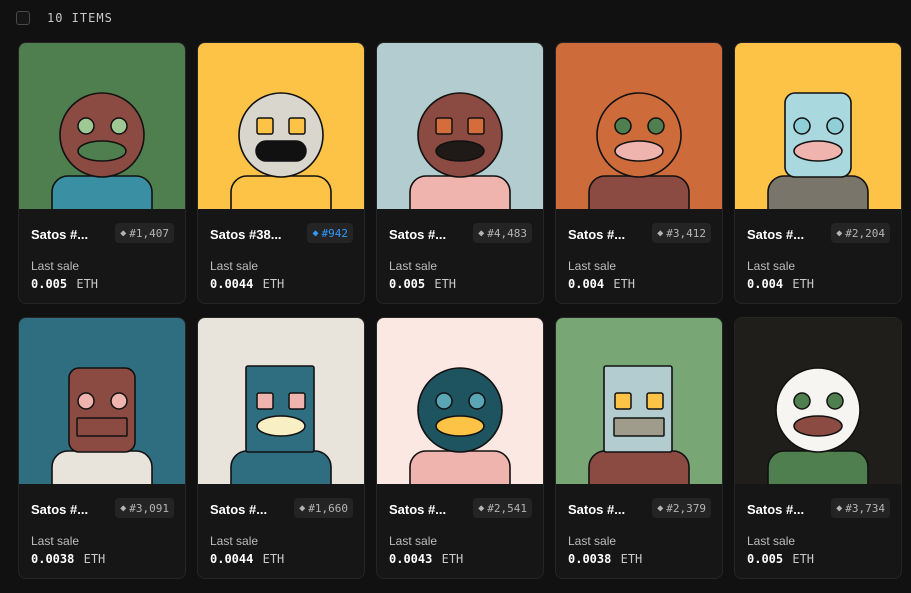  What do you see at coordinates (681, 233) in the screenshot?
I see `rarity-rank-badge: ◆ #3,412` at bounding box center [681, 233].